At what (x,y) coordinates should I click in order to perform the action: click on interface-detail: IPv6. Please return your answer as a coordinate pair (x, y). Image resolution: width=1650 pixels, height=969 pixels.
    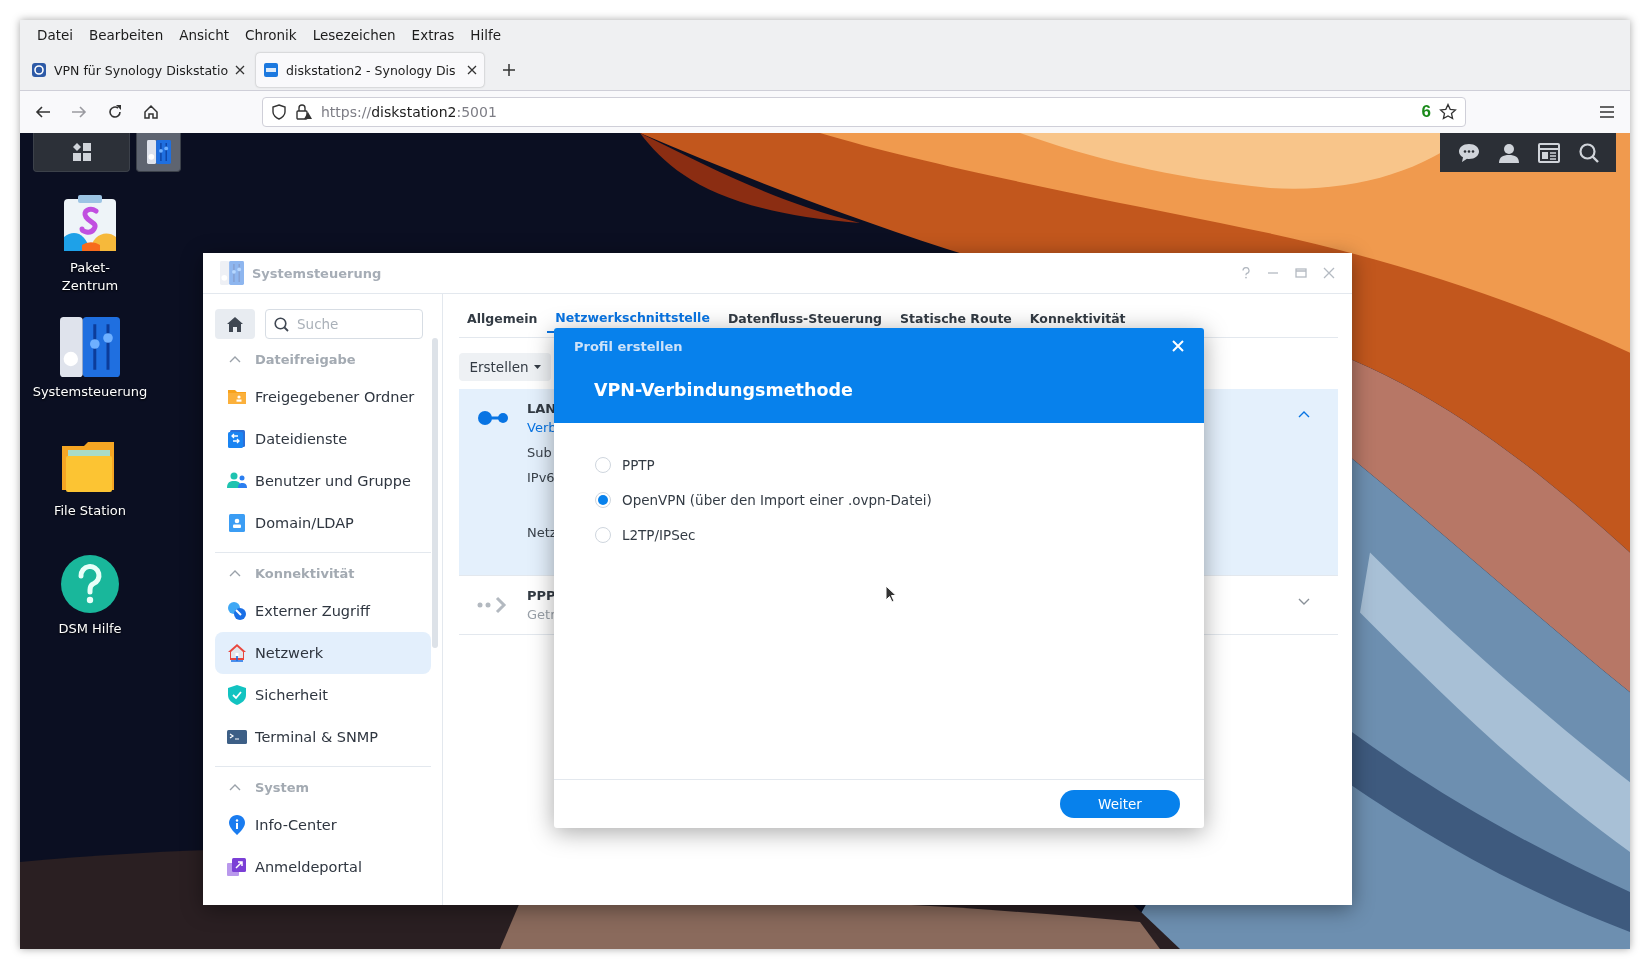
    Looking at the image, I should click on (541, 477).